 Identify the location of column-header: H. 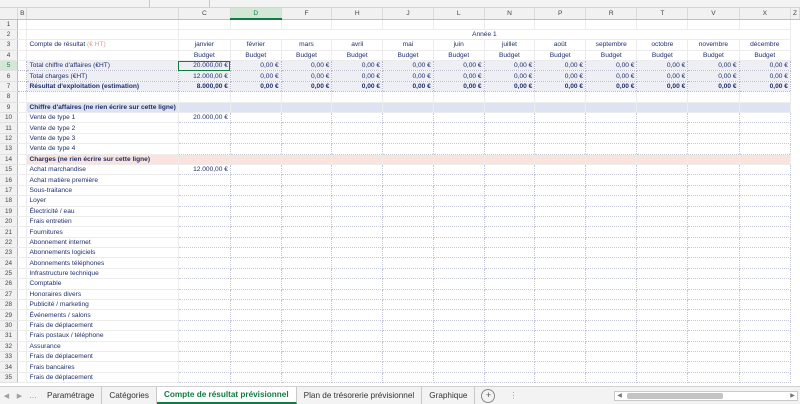
(357, 14).